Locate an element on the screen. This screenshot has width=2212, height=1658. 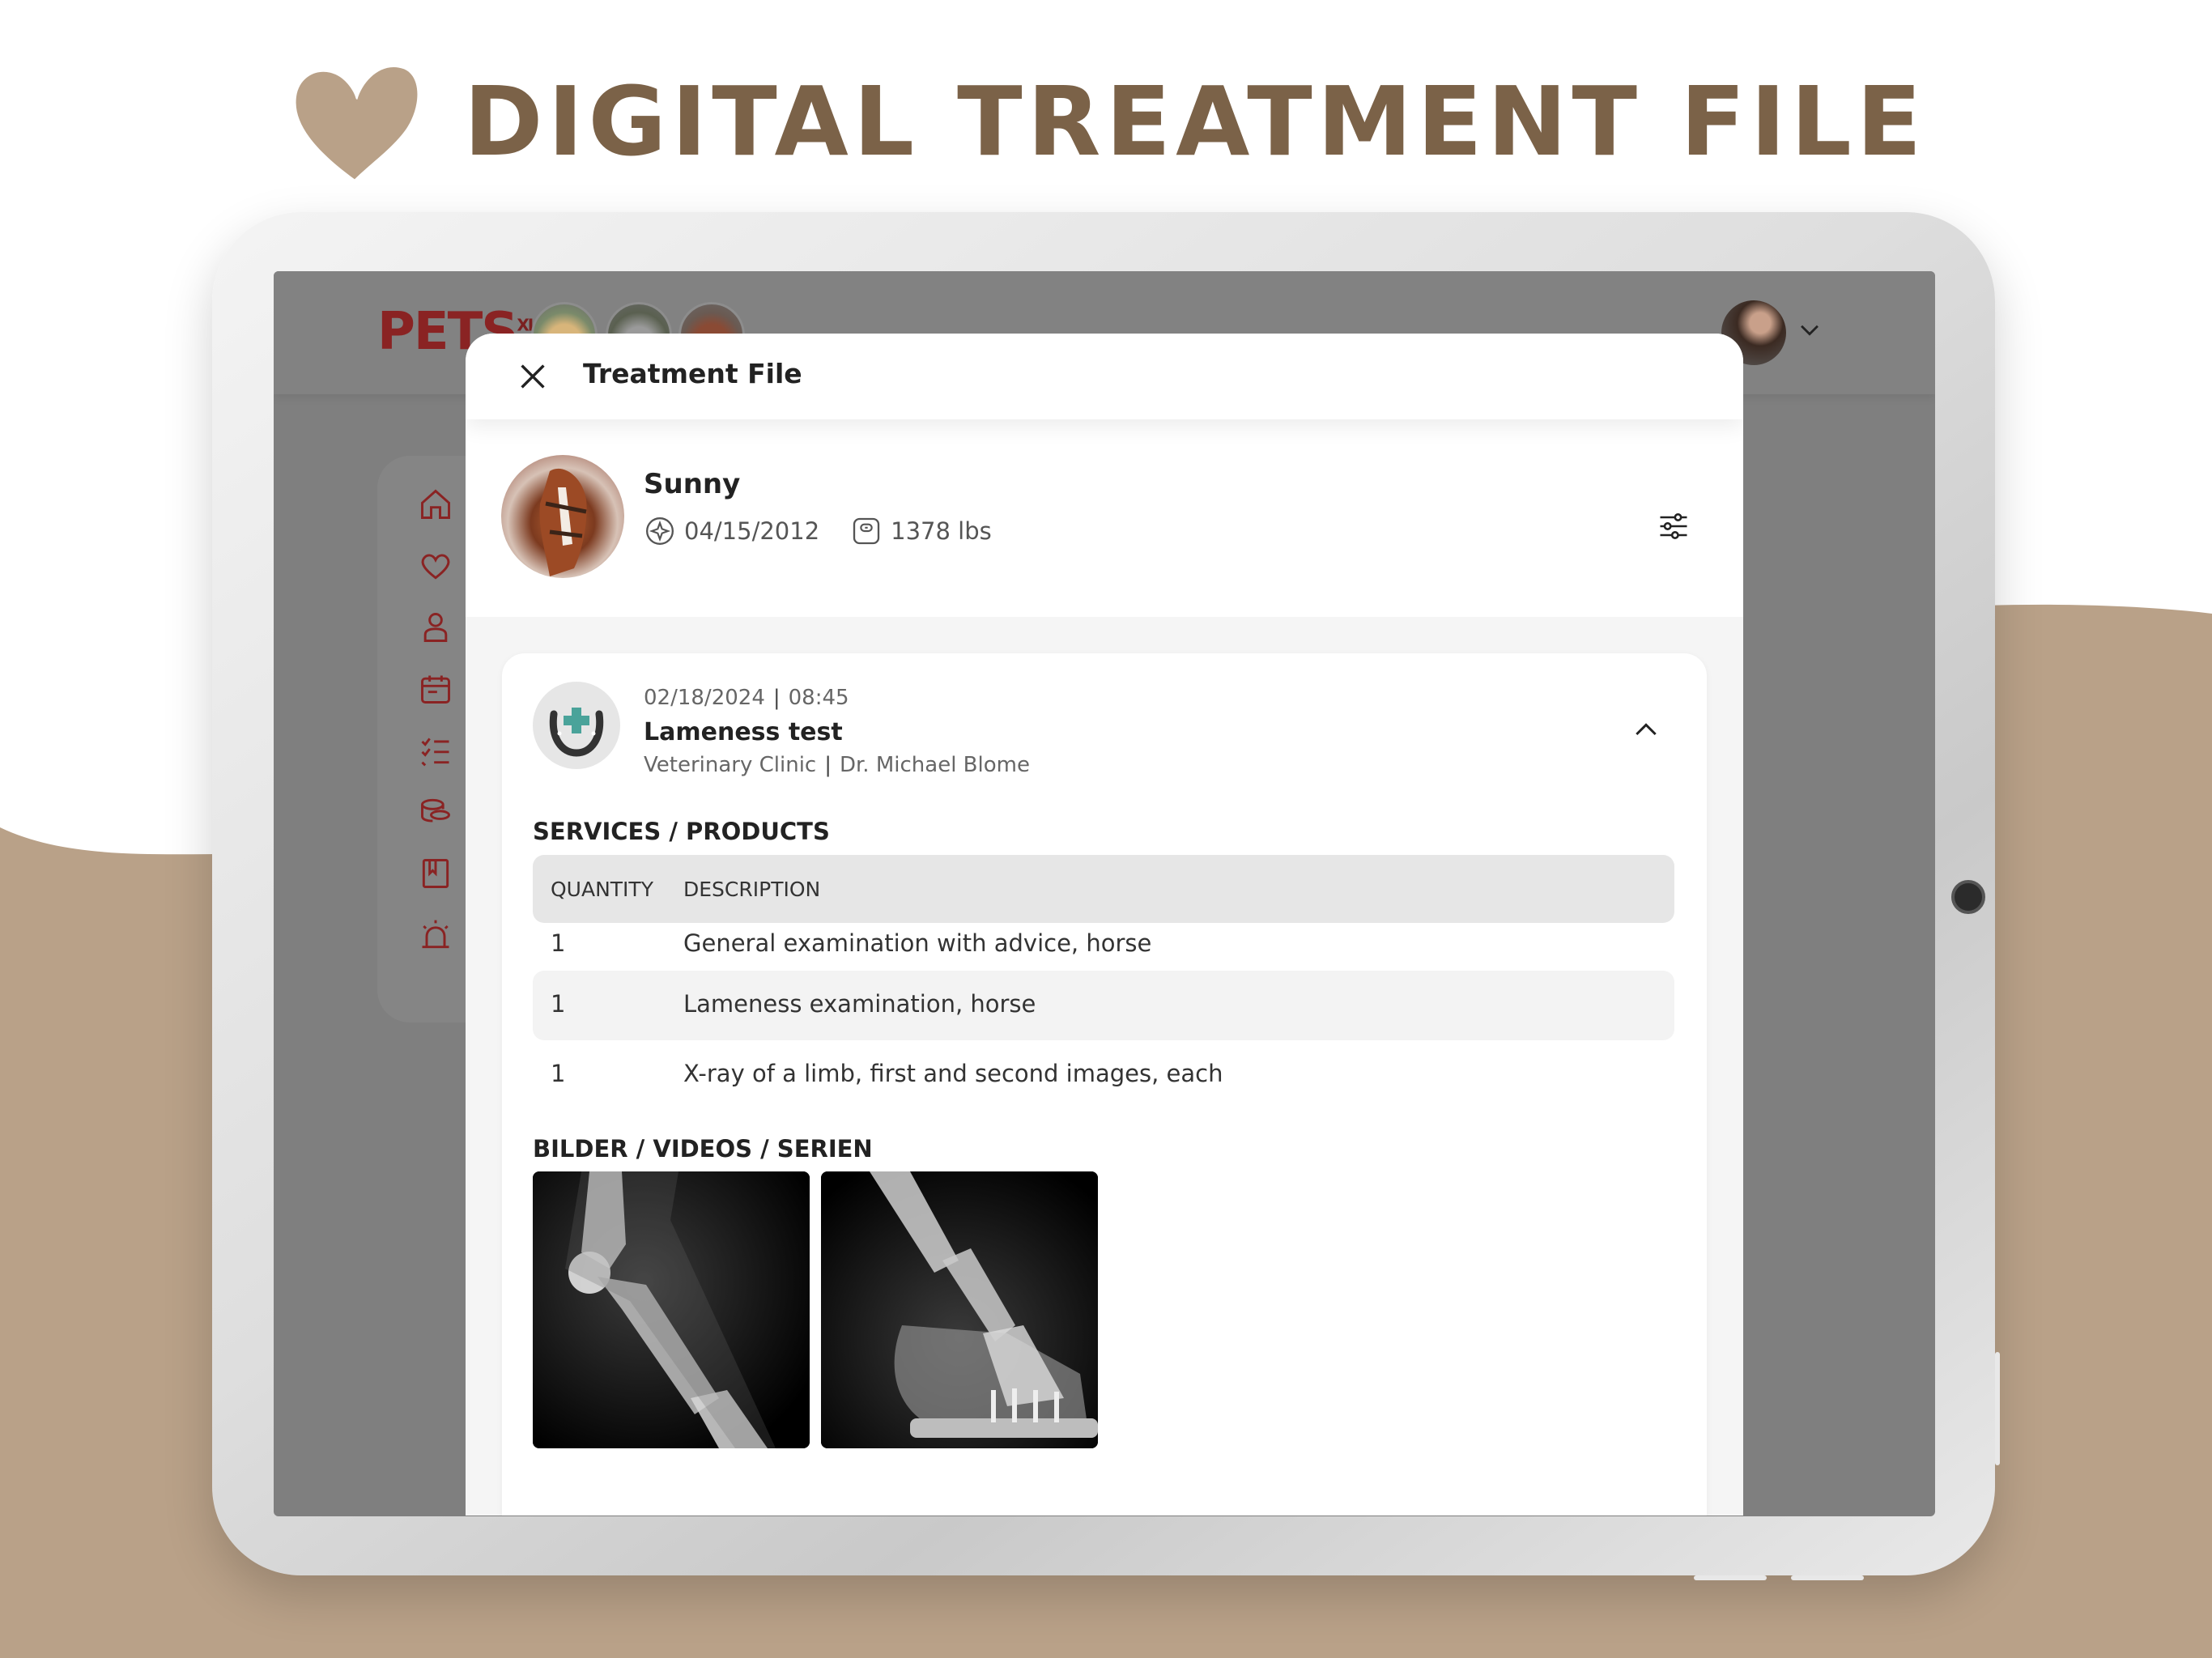
pet-birthdate: 04/15/2012 is located at coordinates (752, 531).